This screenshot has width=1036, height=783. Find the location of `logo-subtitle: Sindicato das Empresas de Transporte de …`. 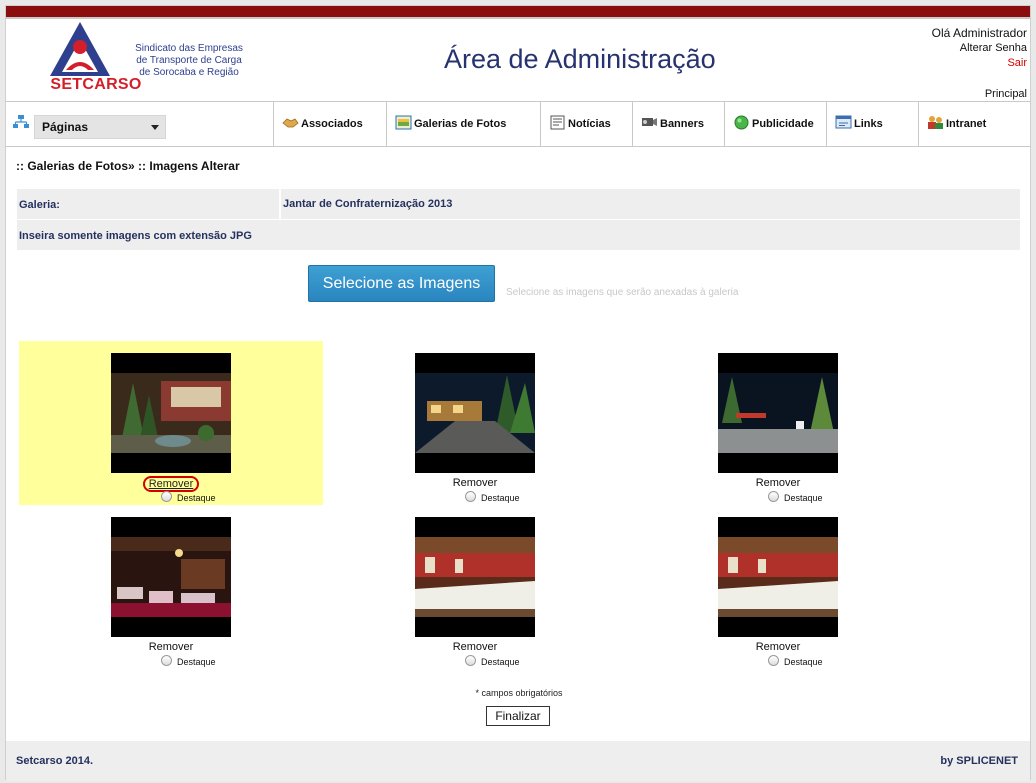

logo-subtitle: Sindicato das Empresas de Transporte de … is located at coordinates (189, 61).